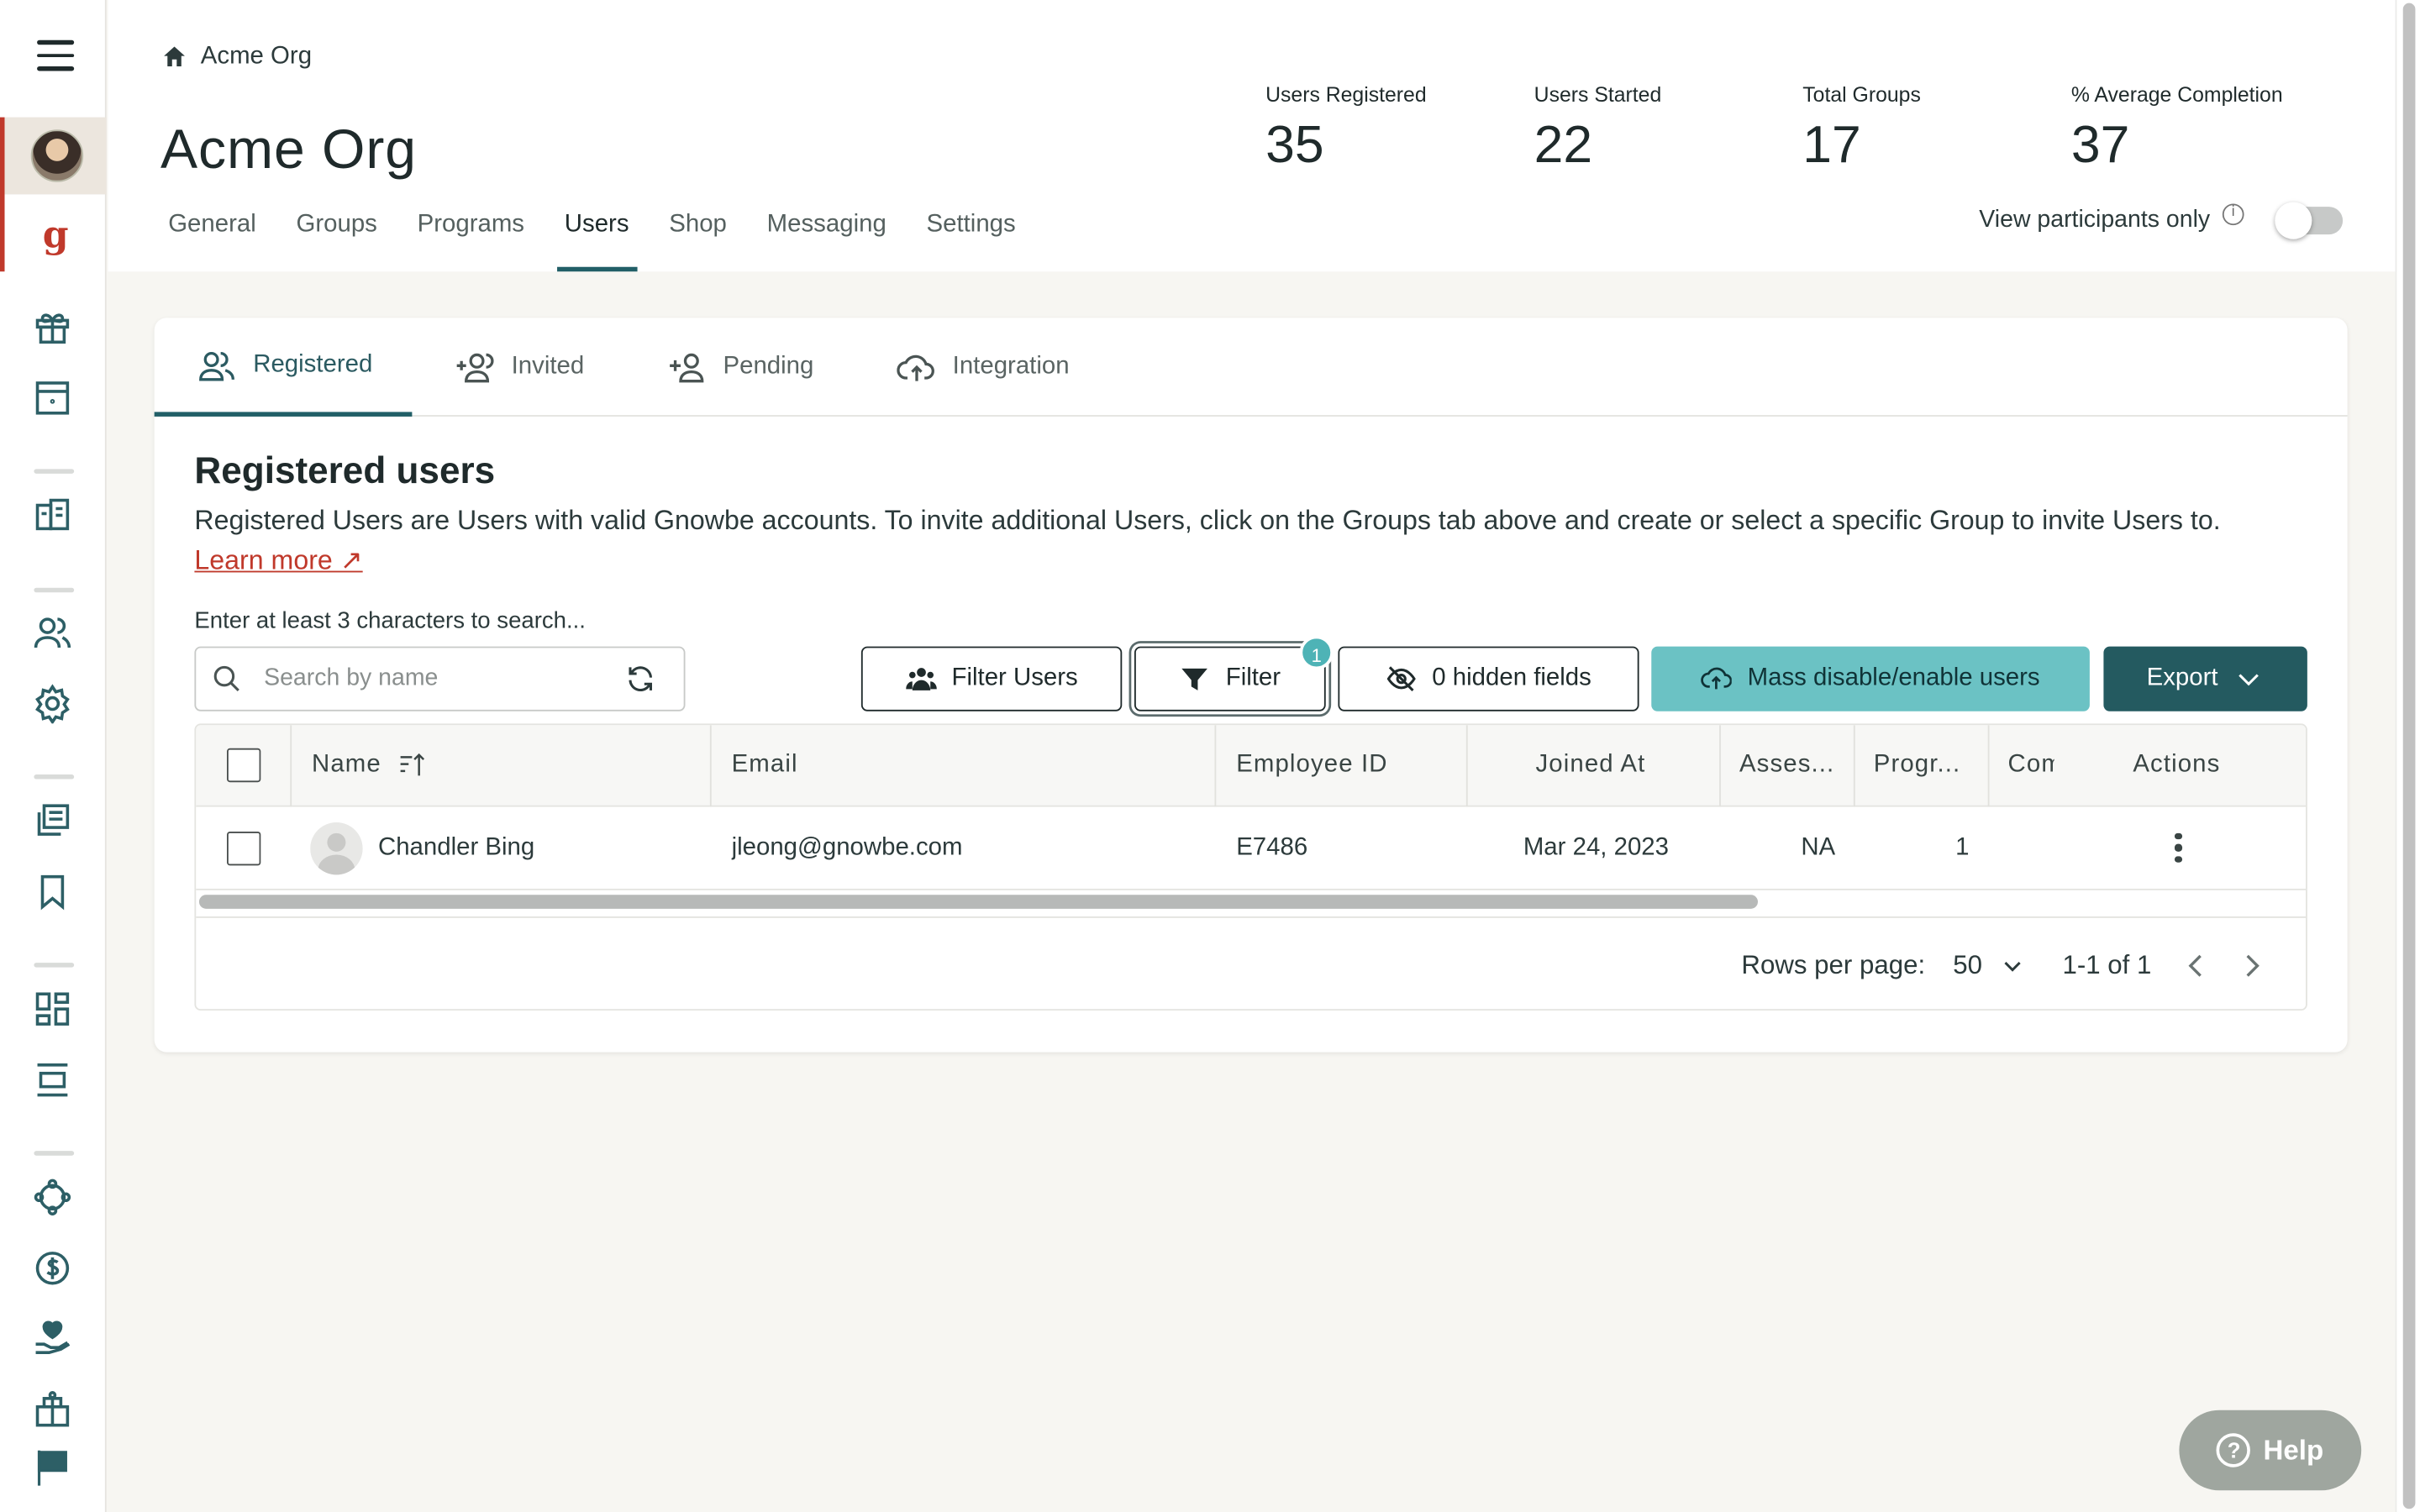 The image size is (2420, 1512). What do you see at coordinates (476, 368) in the screenshot?
I see `add-group-icon` at bounding box center [476, 368].